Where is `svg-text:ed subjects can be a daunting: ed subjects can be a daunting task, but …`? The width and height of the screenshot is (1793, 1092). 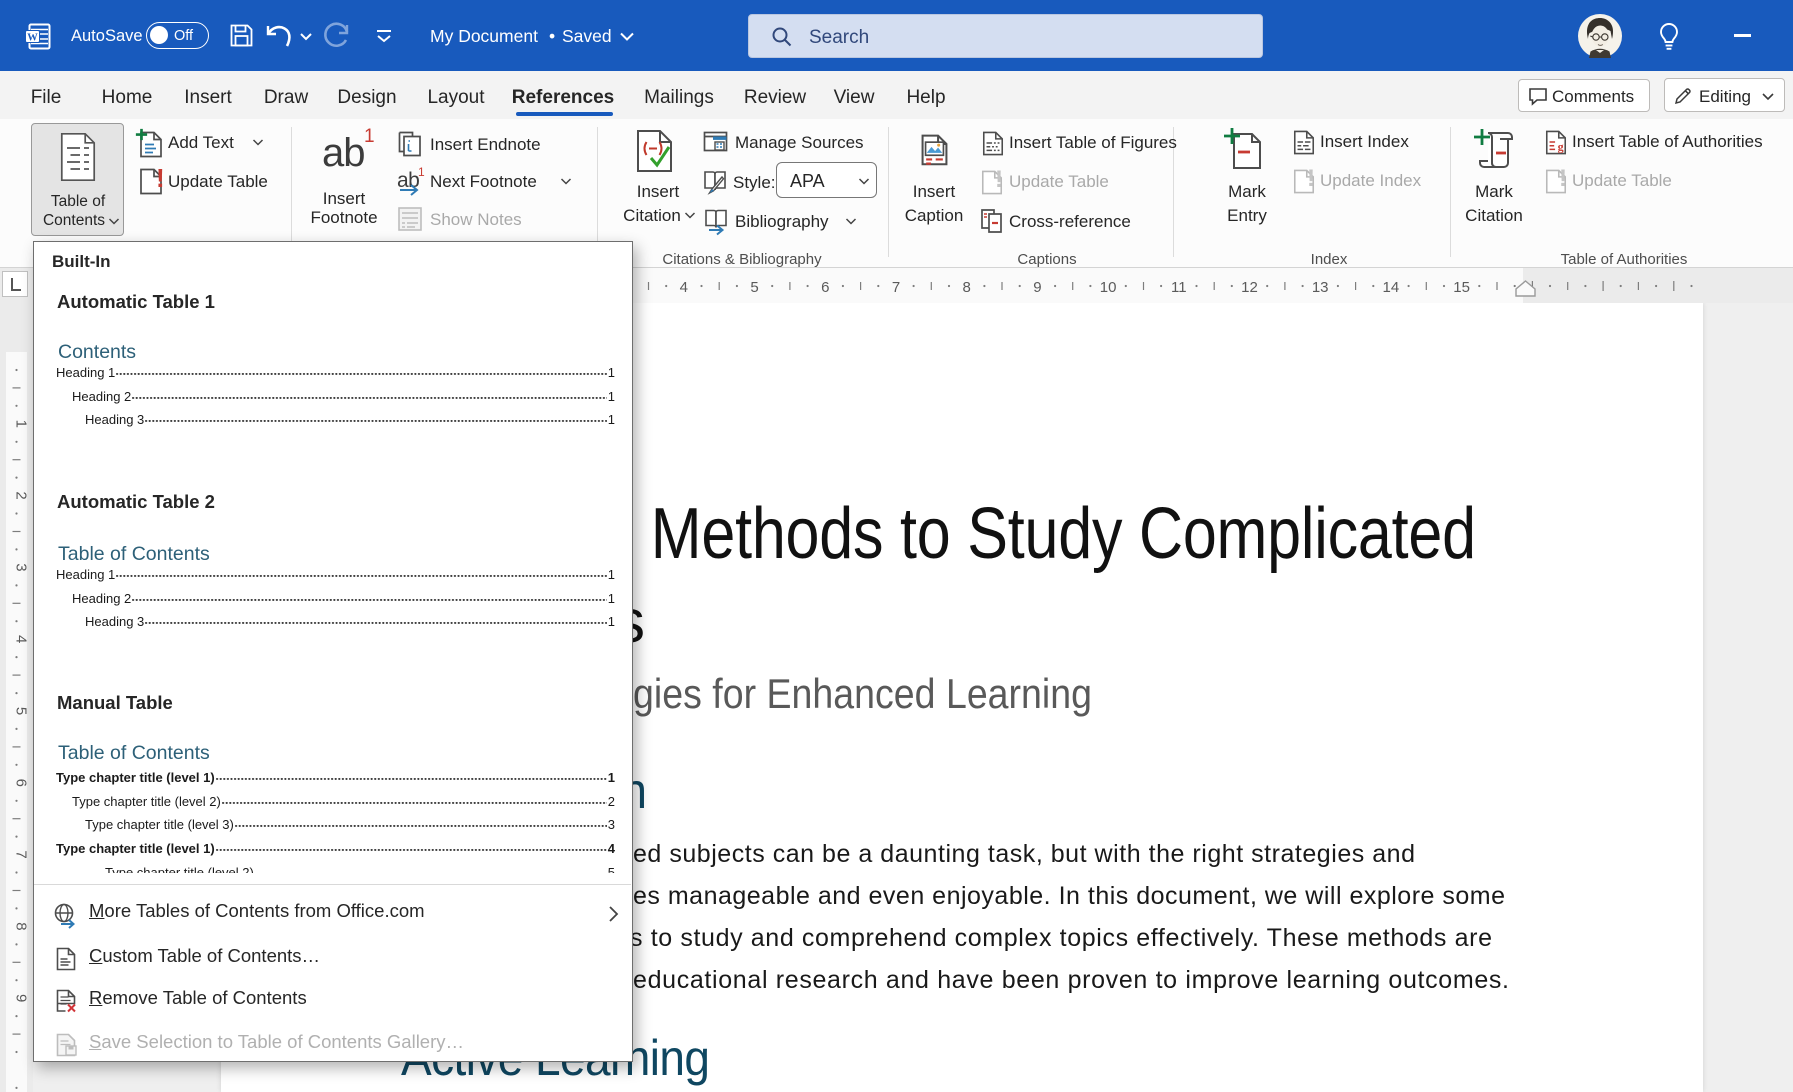 svg-text:ed subjects can be a daunting: ed subjects can be a daunting task, but … is located at coordinates (1024, 854).